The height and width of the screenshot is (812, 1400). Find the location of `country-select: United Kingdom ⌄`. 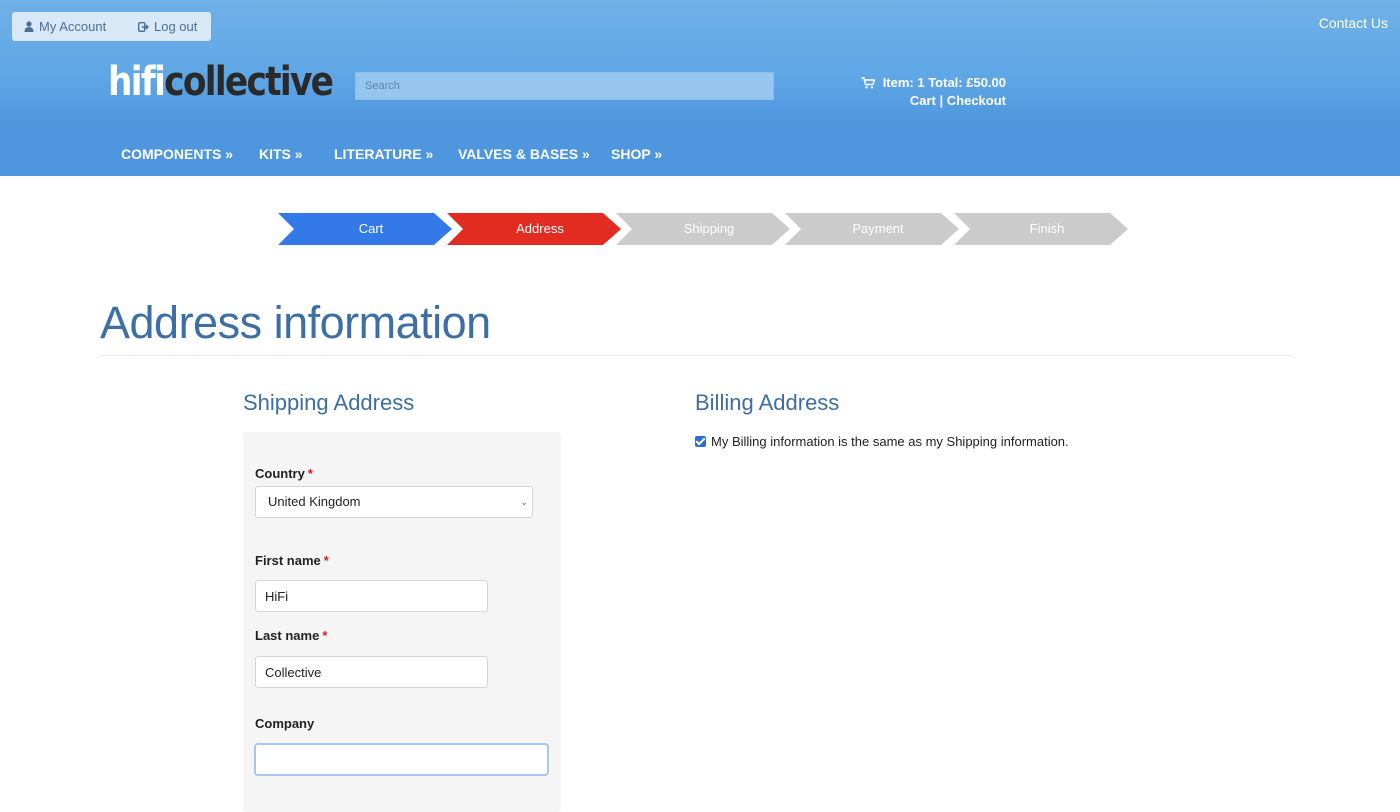

country-select: United Kingdom ⌄ is located at coordinates (394, 502).